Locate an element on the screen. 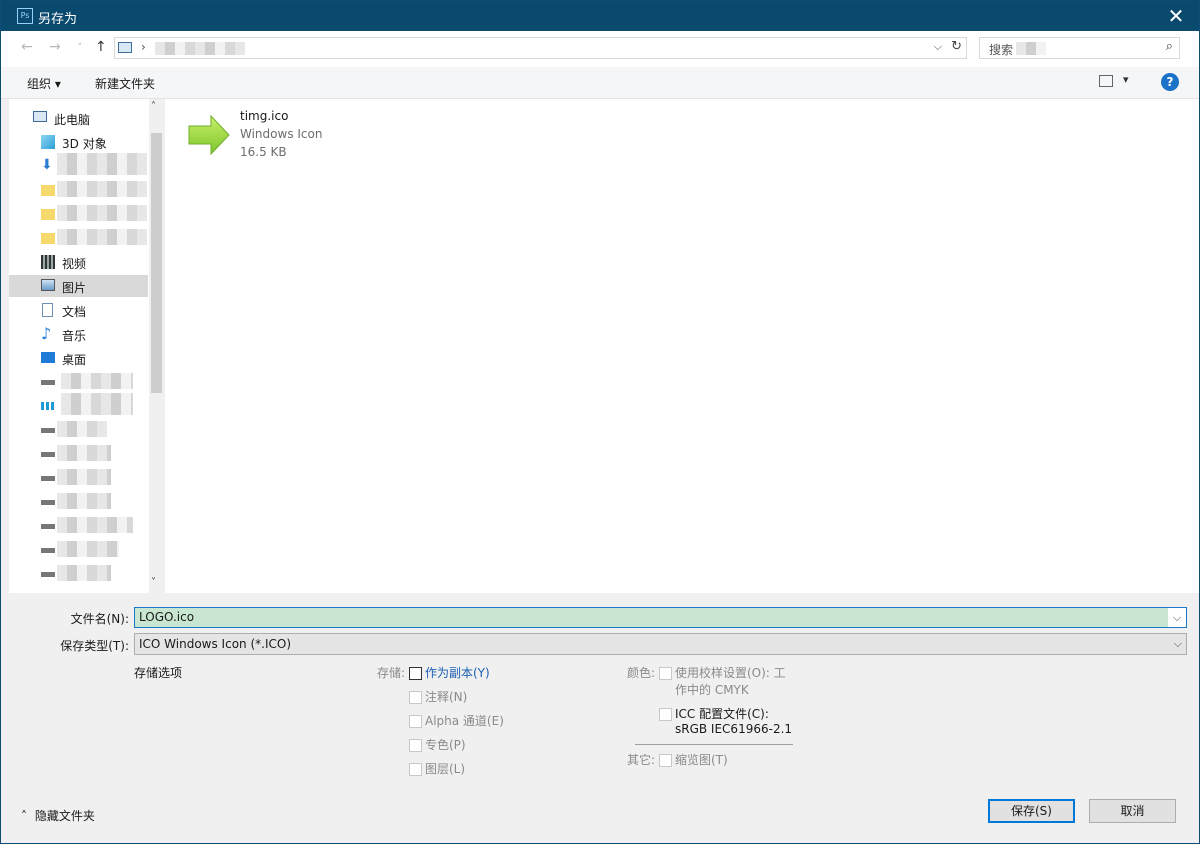 This screenshot has width=1200, height=844. search-placeholder: 搜索 is located at coordinates (1001, 50).